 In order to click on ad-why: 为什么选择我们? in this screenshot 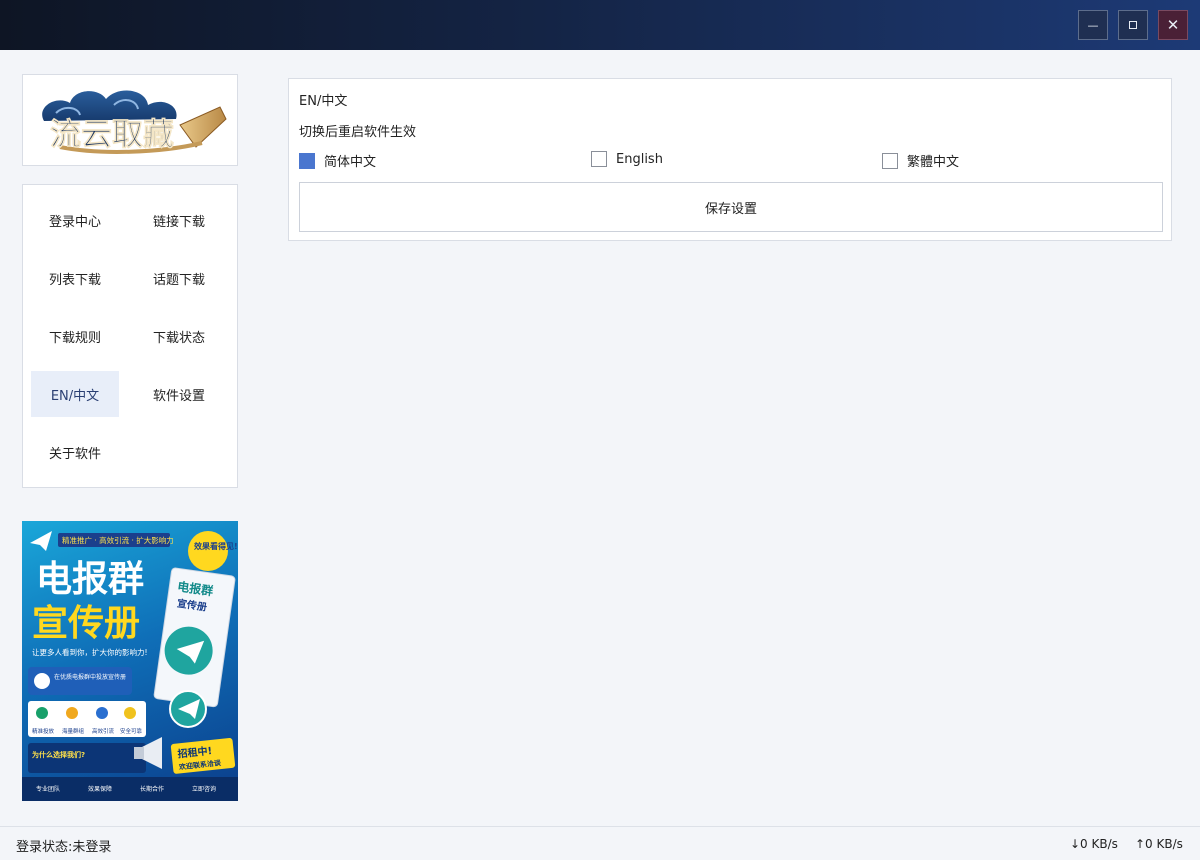, I will do `click(58, 754)`.